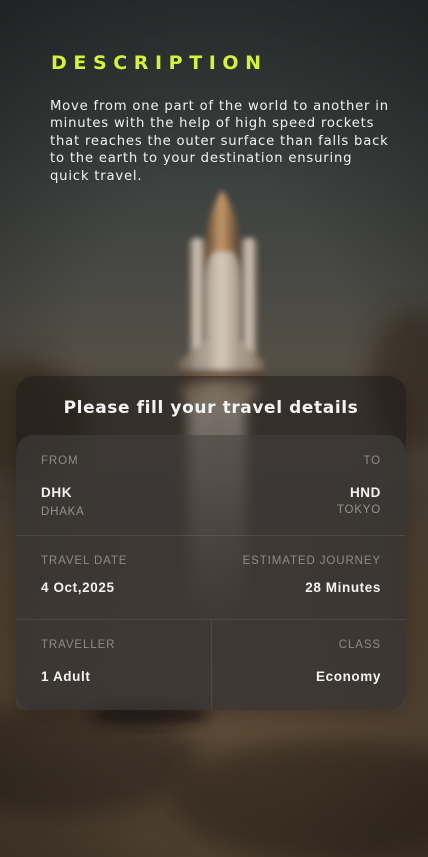  Describe the element at coordinates (365, 492) in the screenshot. I see `to-code: HND` at that location.